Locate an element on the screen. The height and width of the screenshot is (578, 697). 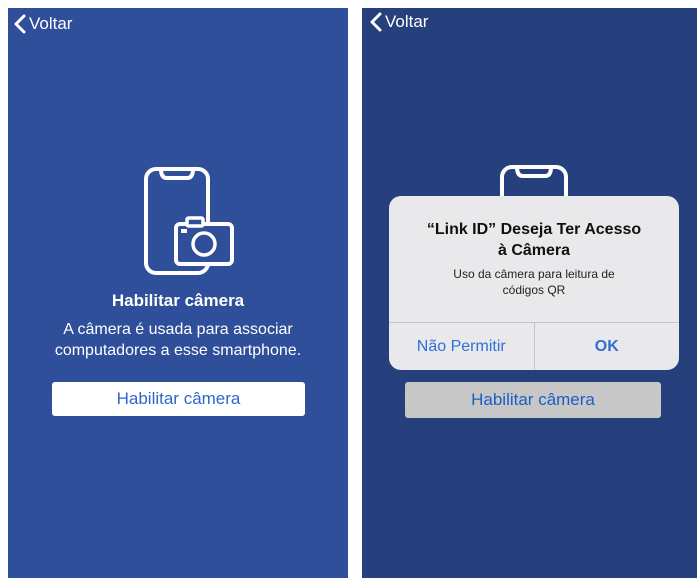
alert-message-line-2: códigos QR is located at coordinates (534, 290).